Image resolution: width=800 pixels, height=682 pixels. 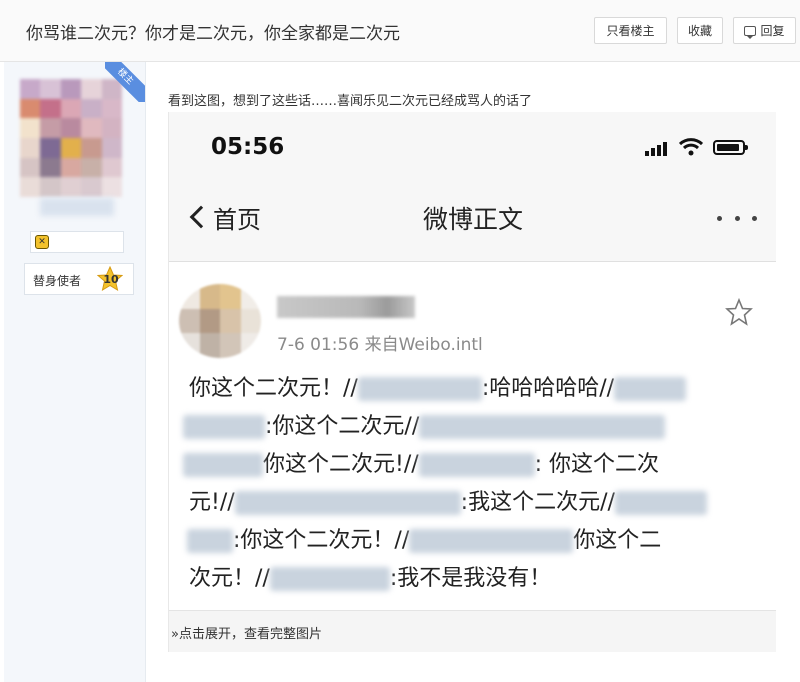 I want to click on reply-button: 回复, so click(x=764, y=30).